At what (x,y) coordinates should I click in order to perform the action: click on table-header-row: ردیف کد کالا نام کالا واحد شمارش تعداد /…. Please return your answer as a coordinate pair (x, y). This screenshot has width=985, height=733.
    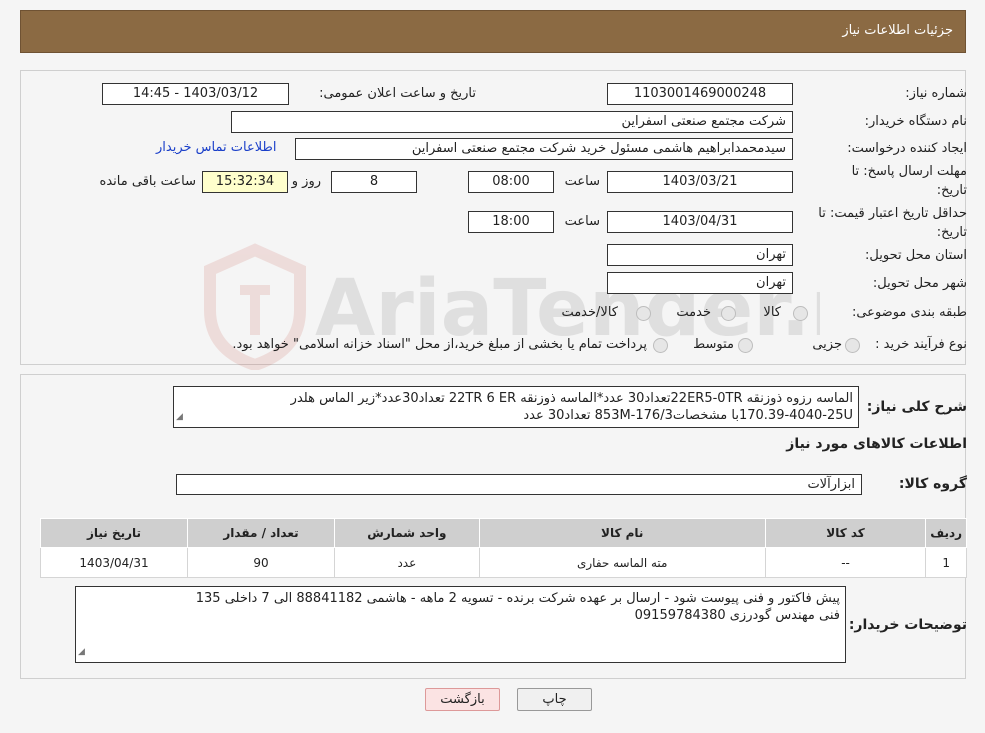
    Looking at the image, I should click on (503, 533).